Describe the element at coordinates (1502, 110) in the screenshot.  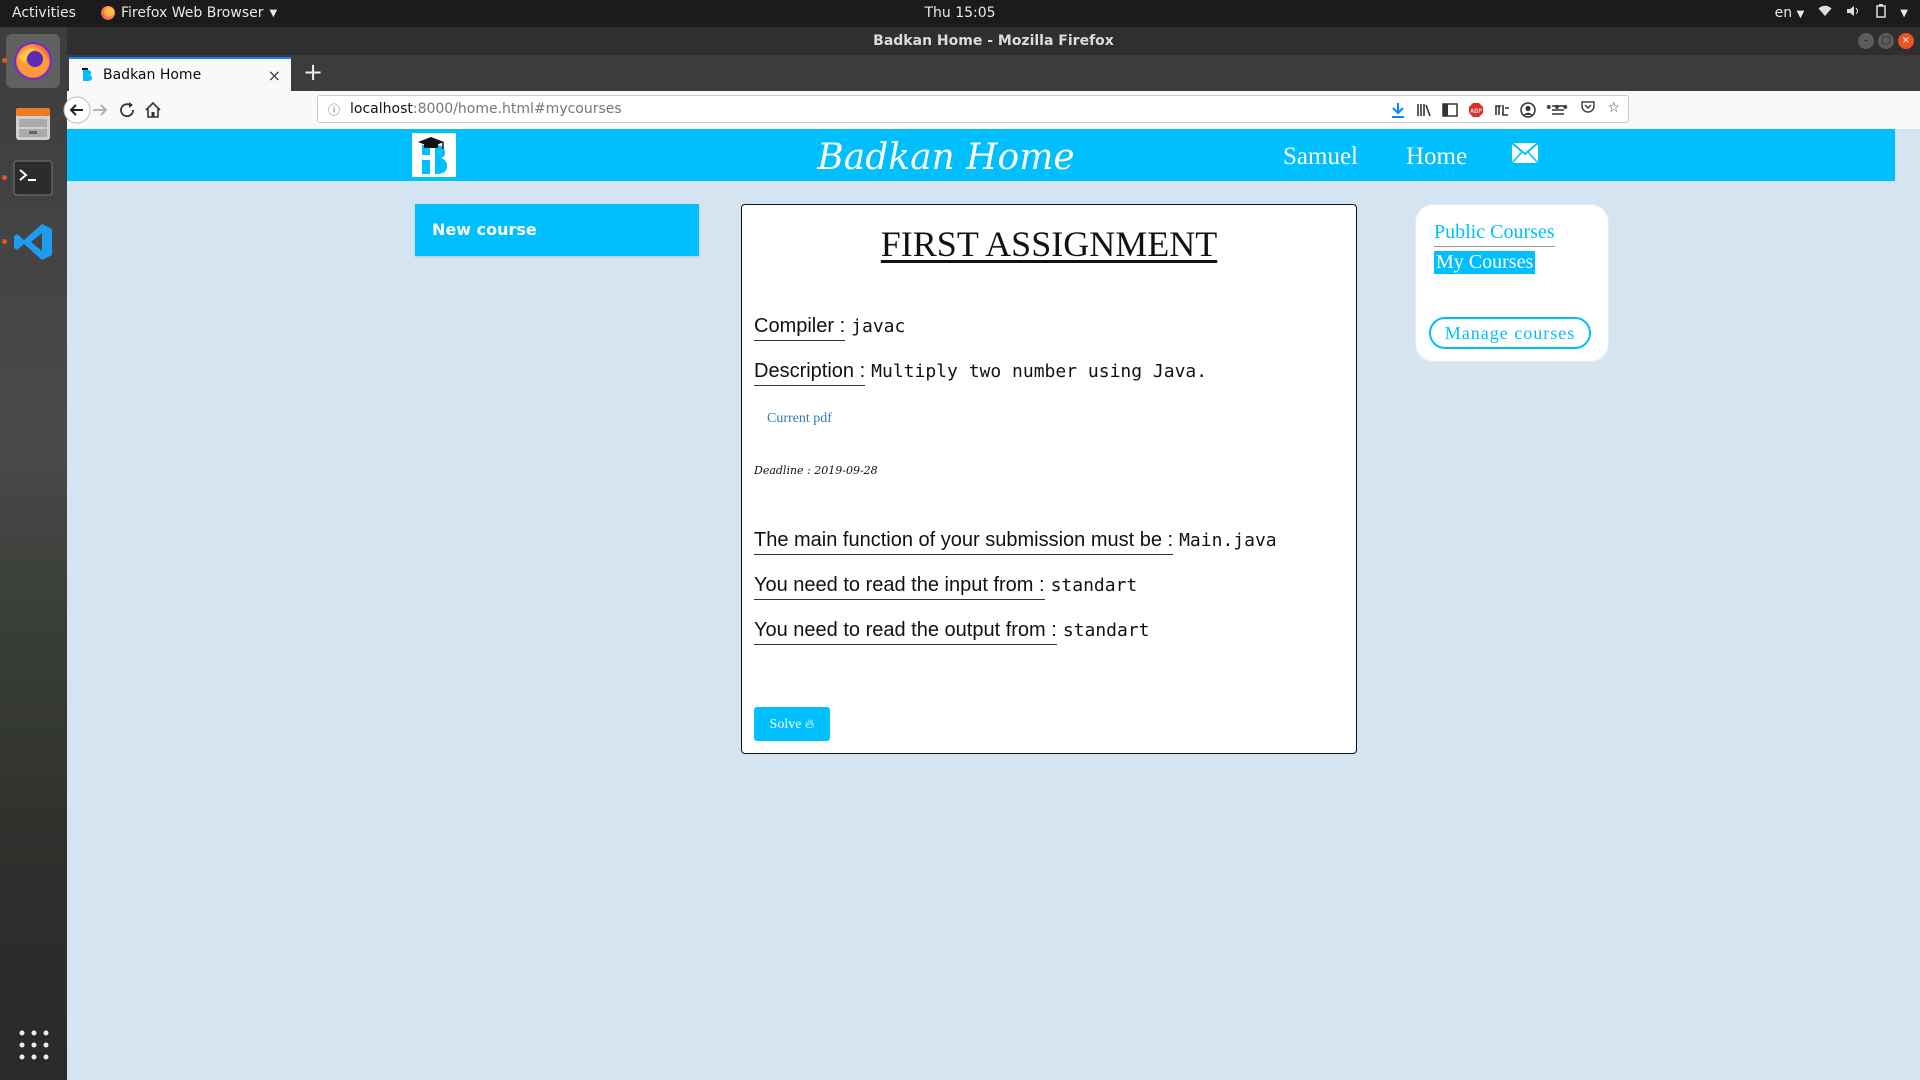
I see `extension-icon` at that location.